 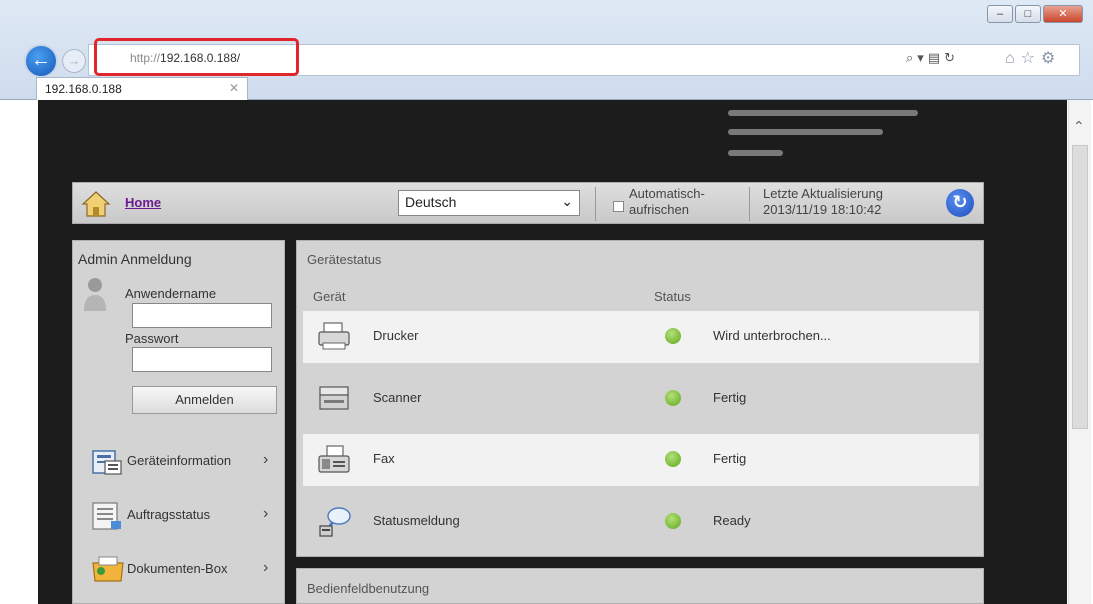 I want to click on settings-gear-icon: ⚙, so click(x=1051, y=58).